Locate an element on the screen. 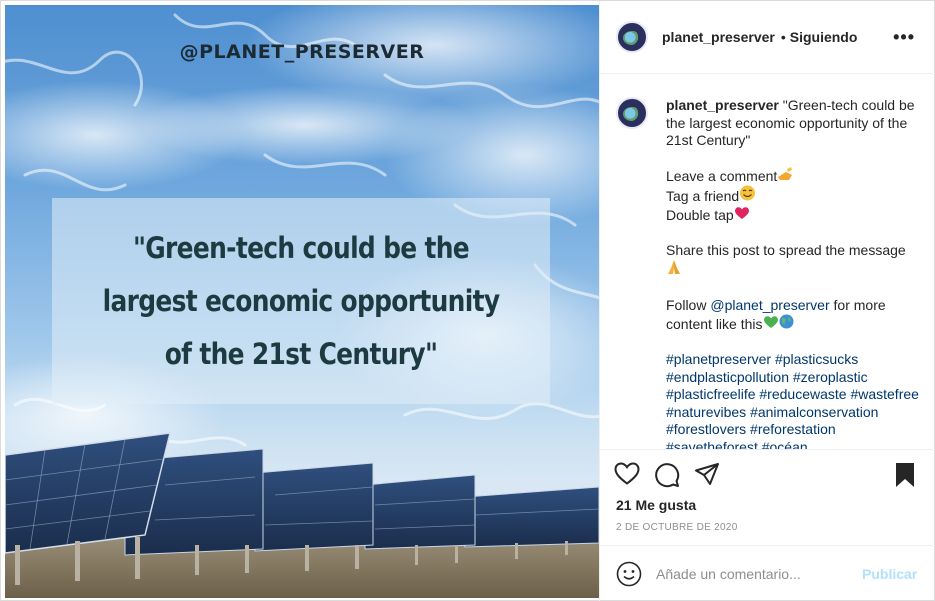  emoji-icon is located at coordinates (629, 574).